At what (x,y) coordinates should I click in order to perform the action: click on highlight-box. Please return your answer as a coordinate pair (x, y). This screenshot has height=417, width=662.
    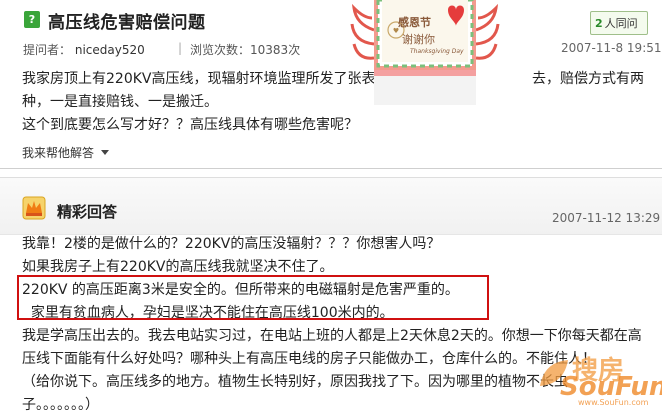
    Looking at the image, I should click on (253, 297).